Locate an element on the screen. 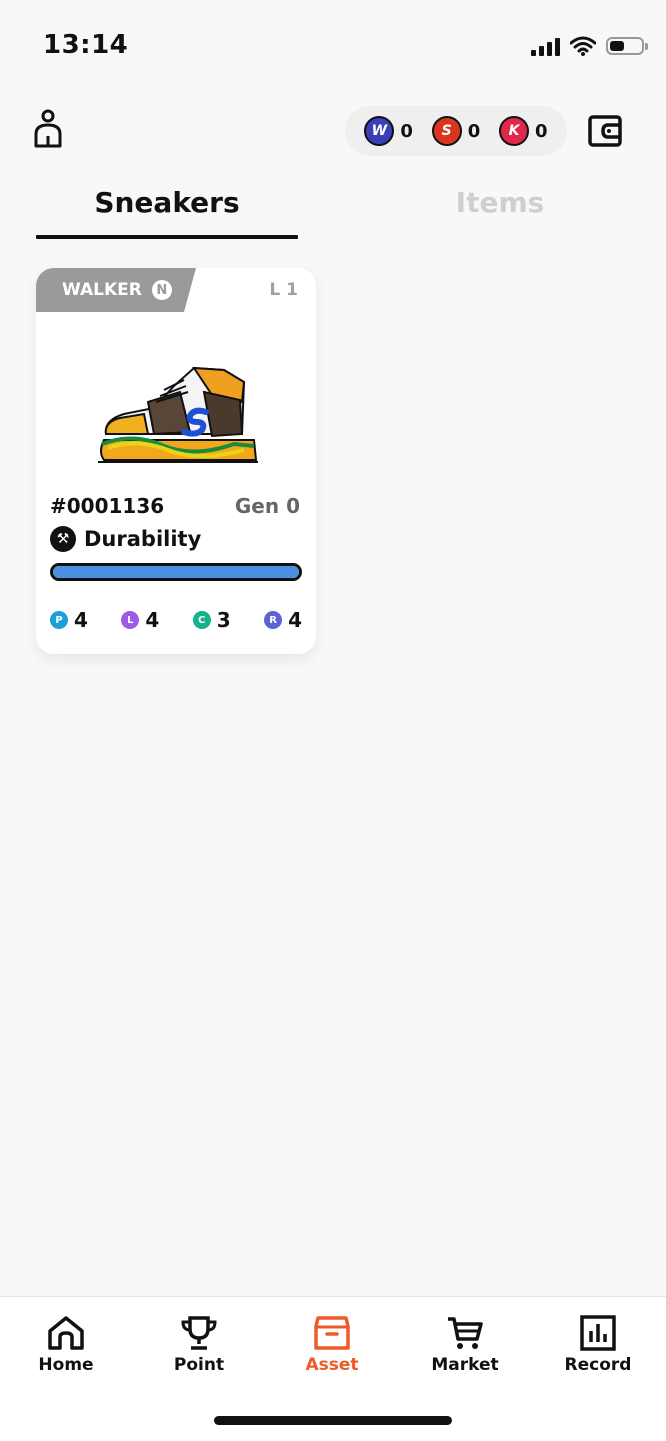 The image size is (666, 1441). durability-fill is located at coordinates (176, 572).